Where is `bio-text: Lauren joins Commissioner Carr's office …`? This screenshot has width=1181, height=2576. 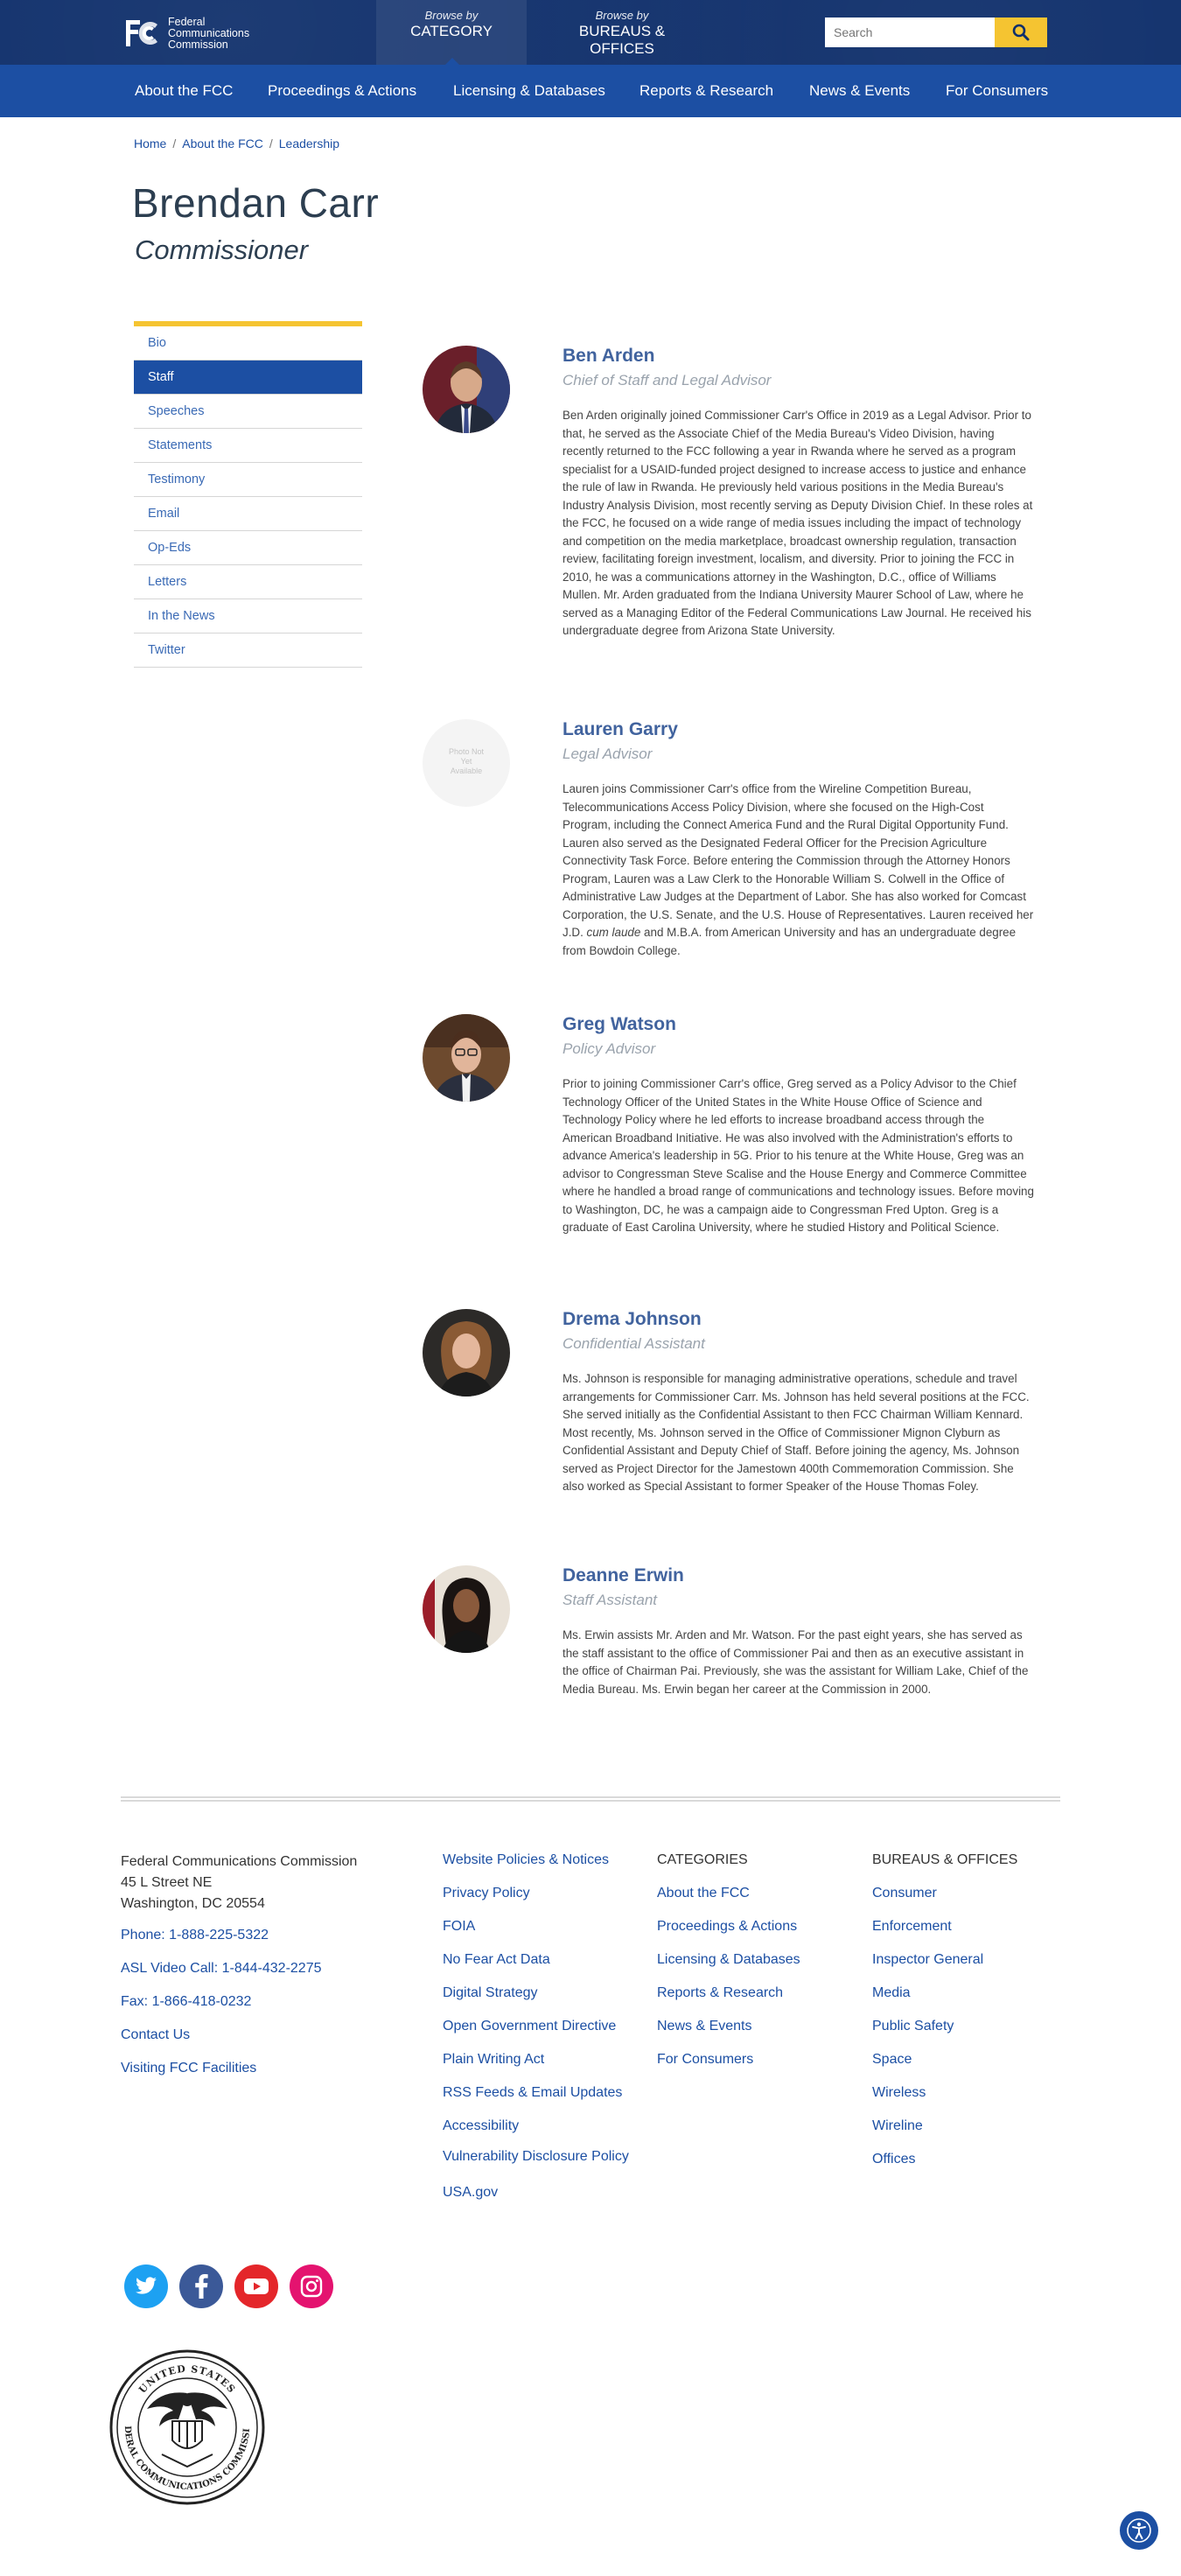 bio-text: Lauren joins Commissioner Carr's office … is located at coordinates (798, 860).